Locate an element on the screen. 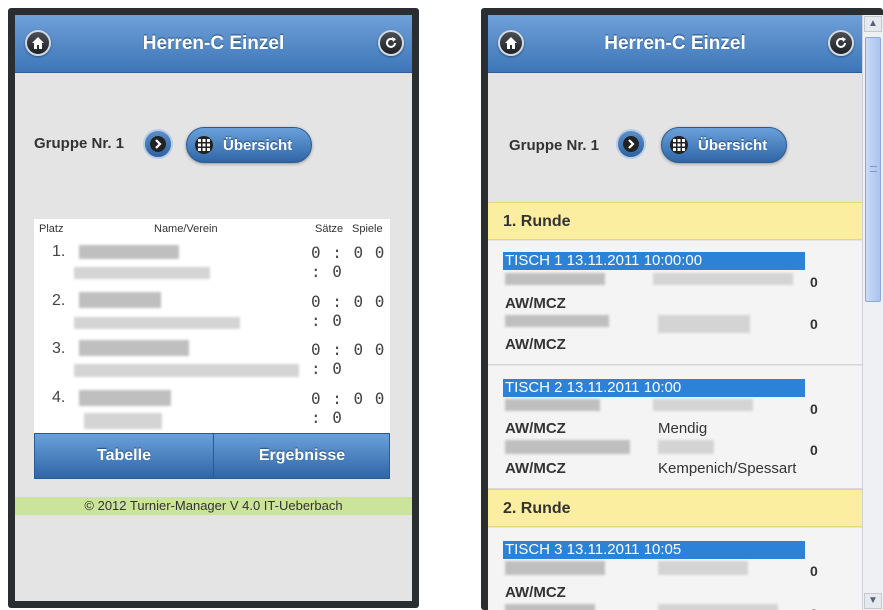 The height and width of the screenshot is (610, 883). vertical-scrollbar: ▲ ▼ is located at coordinates (872, 312).